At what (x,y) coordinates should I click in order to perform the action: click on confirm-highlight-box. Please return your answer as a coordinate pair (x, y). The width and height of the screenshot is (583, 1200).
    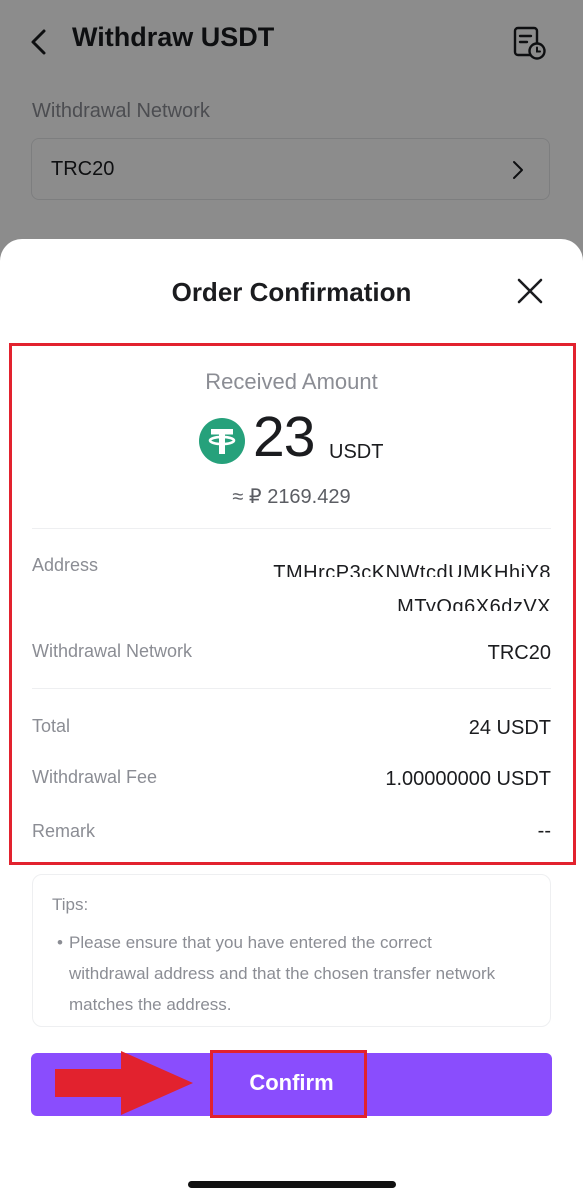
    Looking at the image, I should click on (288, 1084).